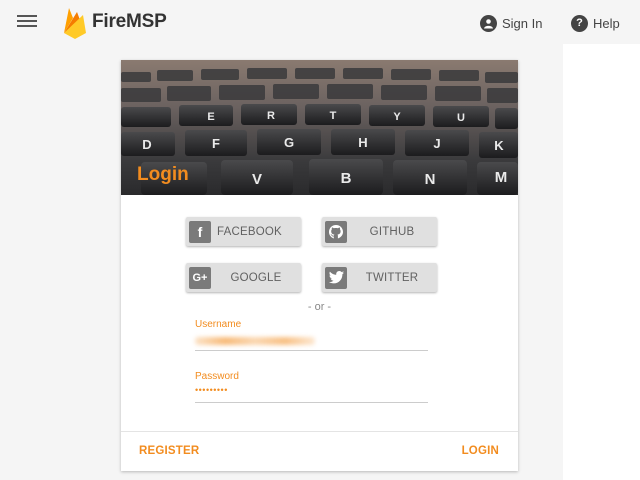 The height and width of the screenshot is (480, 640). I want to click on username-input, so click(311, 341).